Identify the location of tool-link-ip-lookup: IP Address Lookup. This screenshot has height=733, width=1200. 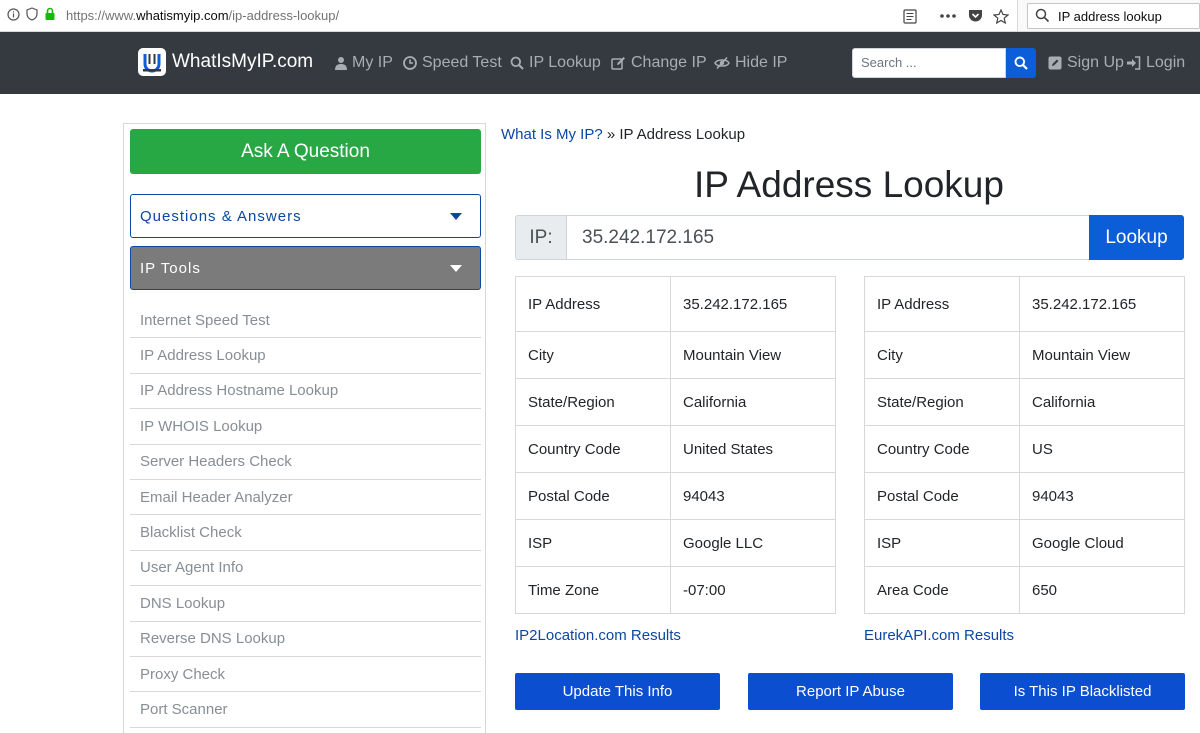
(305, 356).